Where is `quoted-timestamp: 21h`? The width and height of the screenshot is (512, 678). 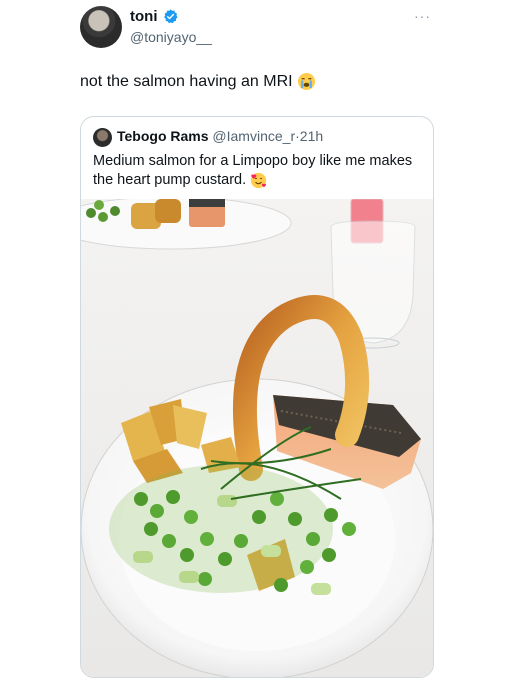 quoted-timestamp: 21h is located at coordinates (311, 136).